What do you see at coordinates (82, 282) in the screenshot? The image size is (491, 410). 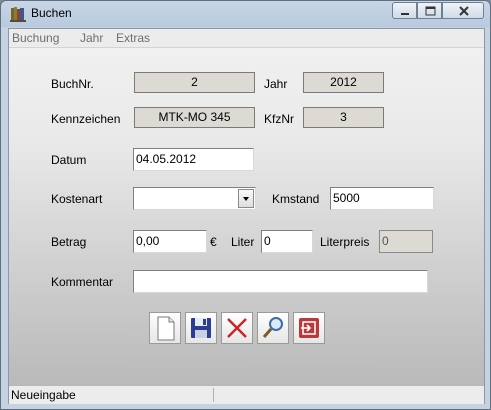 I see `kommentar-label: Kommentar` at bounding box center [82, 282].